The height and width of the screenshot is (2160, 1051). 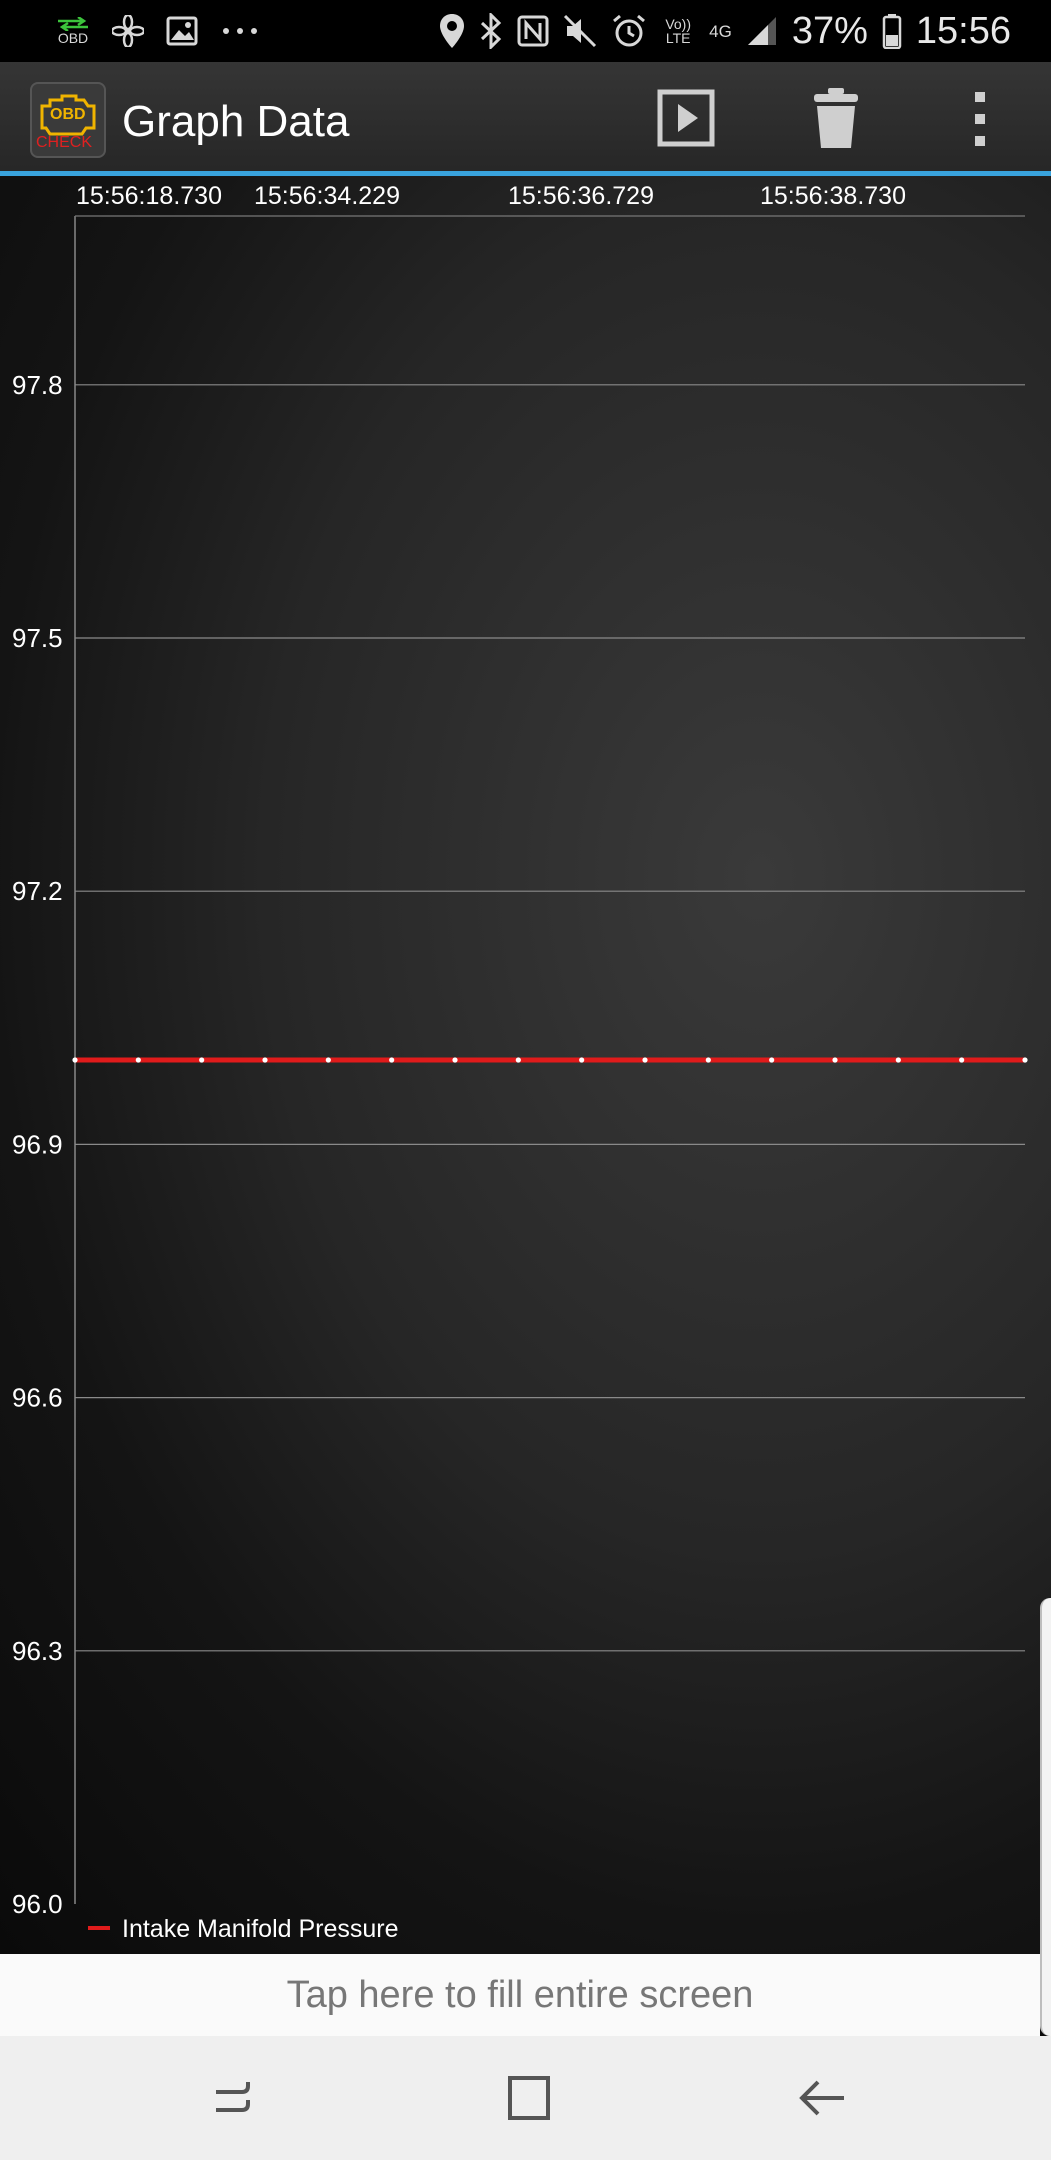 What do you see at coordinates (236, 121) in the screenshot?
I see `page-title: Graph Data` at bounding box center [236, 121].